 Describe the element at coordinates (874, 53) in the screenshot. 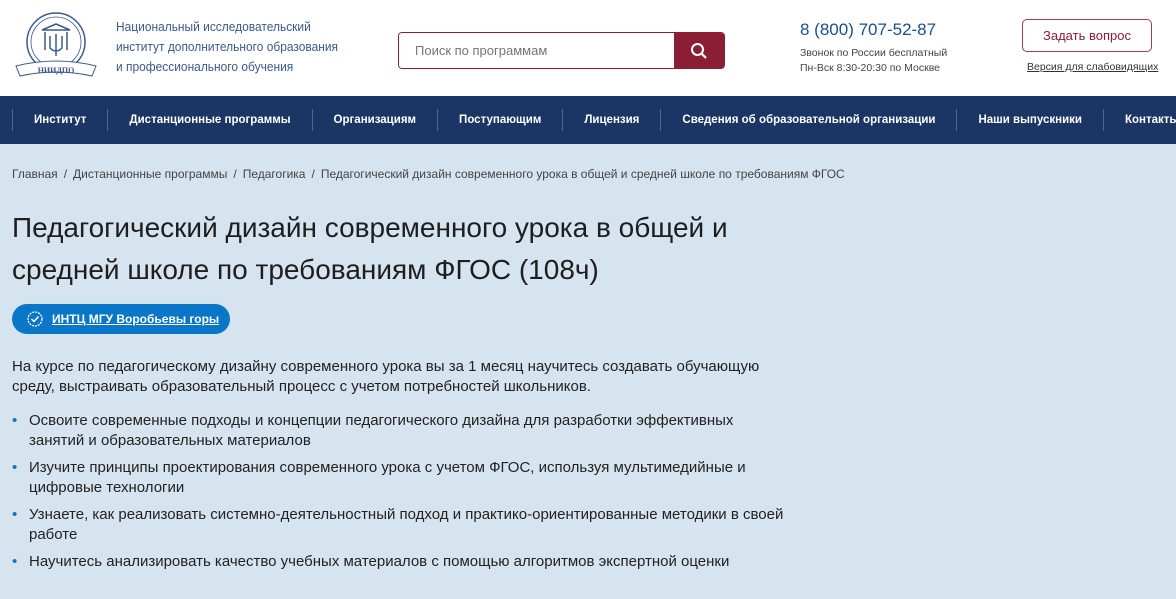

I see `phone-note: Звонок по России бесплатный` at that location.